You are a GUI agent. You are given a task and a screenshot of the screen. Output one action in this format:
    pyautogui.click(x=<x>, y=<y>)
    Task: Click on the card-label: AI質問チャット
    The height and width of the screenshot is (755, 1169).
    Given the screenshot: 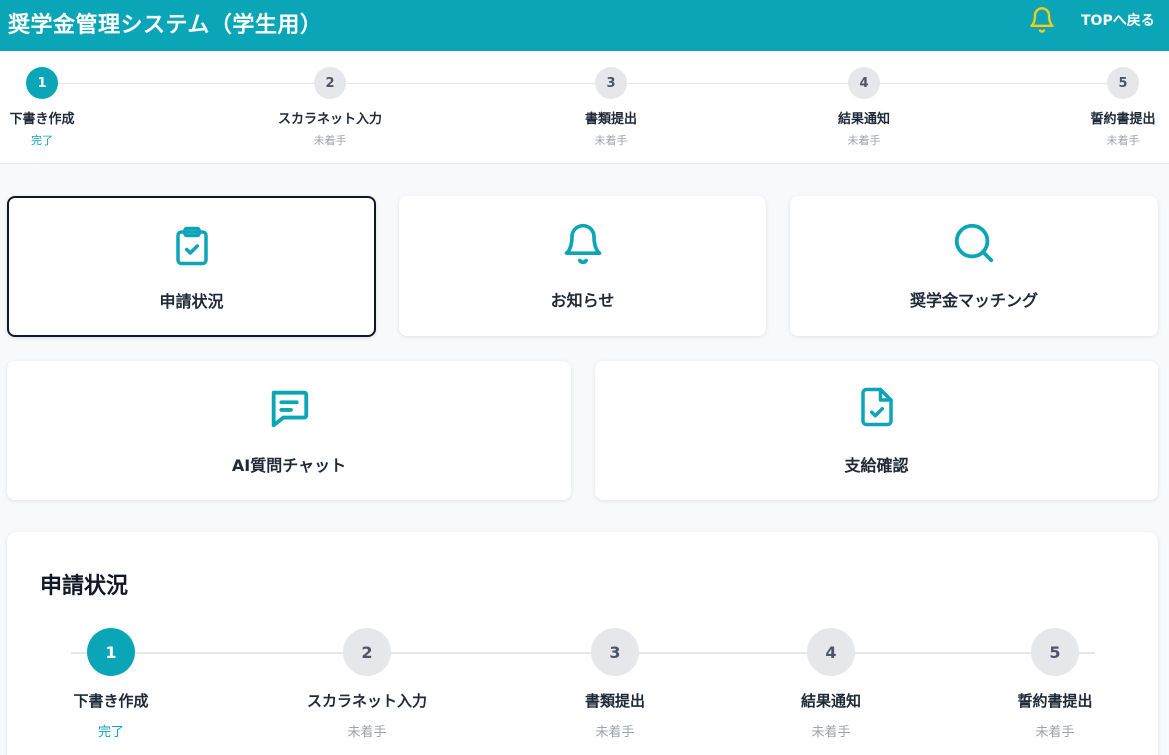 What is the action you would take?
    pyautogui.click(x=289, y=465)
    